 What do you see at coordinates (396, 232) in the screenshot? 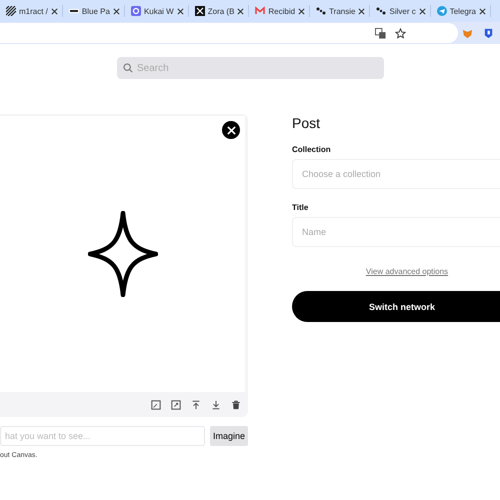
I see `title-field: Name` at bounding box center [396, 232].